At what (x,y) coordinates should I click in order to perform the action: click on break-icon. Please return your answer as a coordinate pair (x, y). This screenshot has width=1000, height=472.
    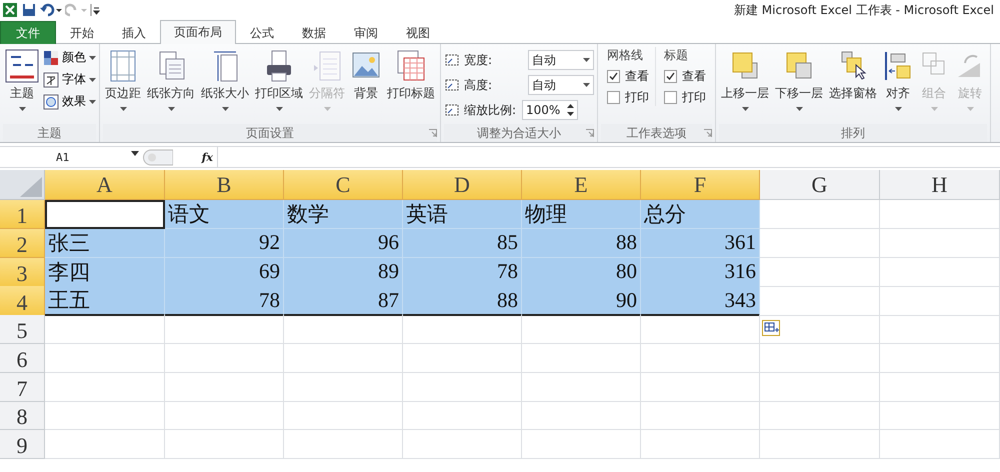
    Looking at the image, I should click on (327, 66).